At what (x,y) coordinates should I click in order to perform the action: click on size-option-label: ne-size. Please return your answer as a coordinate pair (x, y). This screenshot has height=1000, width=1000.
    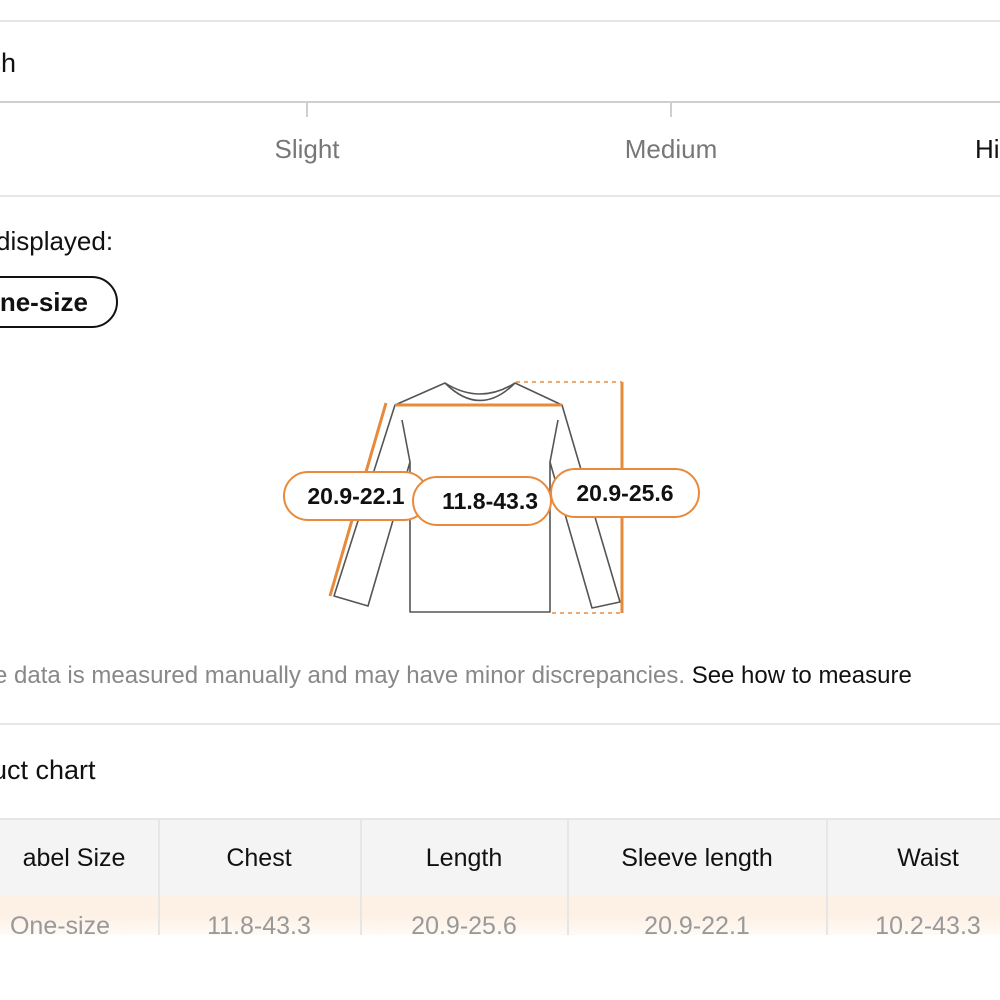
    Looking at the image, I should click on (44, 301).